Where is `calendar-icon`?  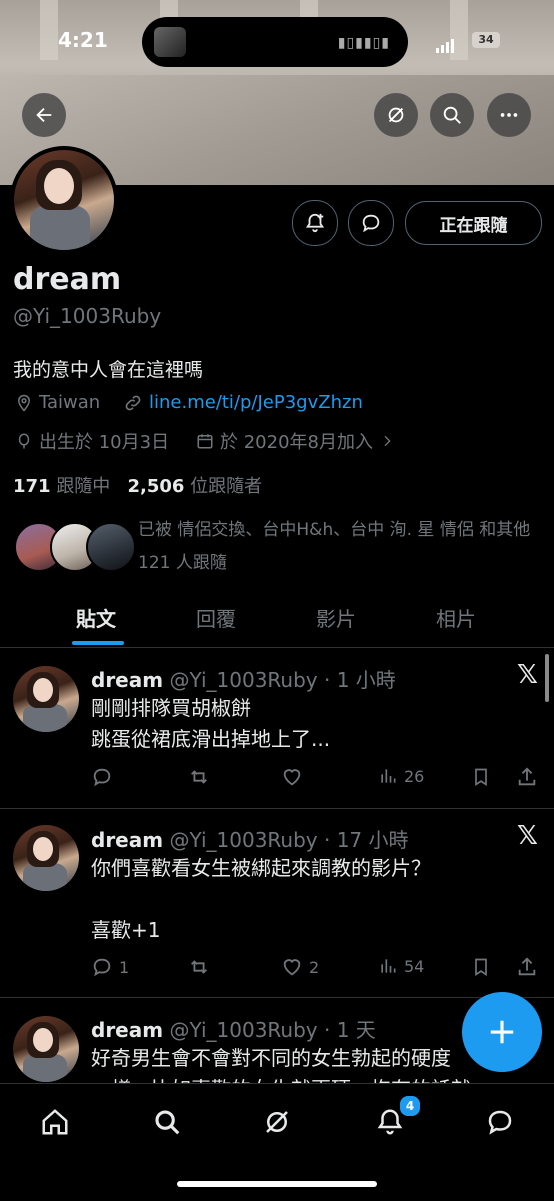
calendar-icon is located at coordinates (205, 441).